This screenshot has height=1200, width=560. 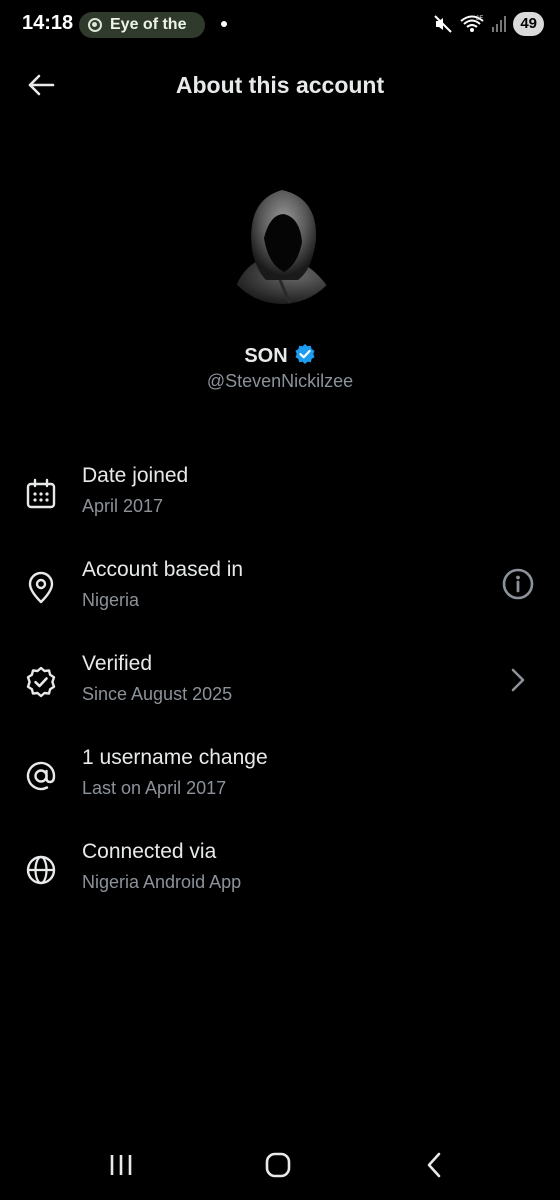 I want to click on profile-name: SON, so click(x=266, y=356).